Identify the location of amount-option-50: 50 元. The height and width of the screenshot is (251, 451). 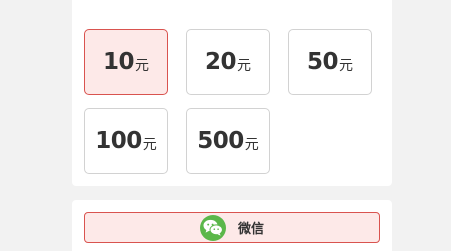
(330, 62).